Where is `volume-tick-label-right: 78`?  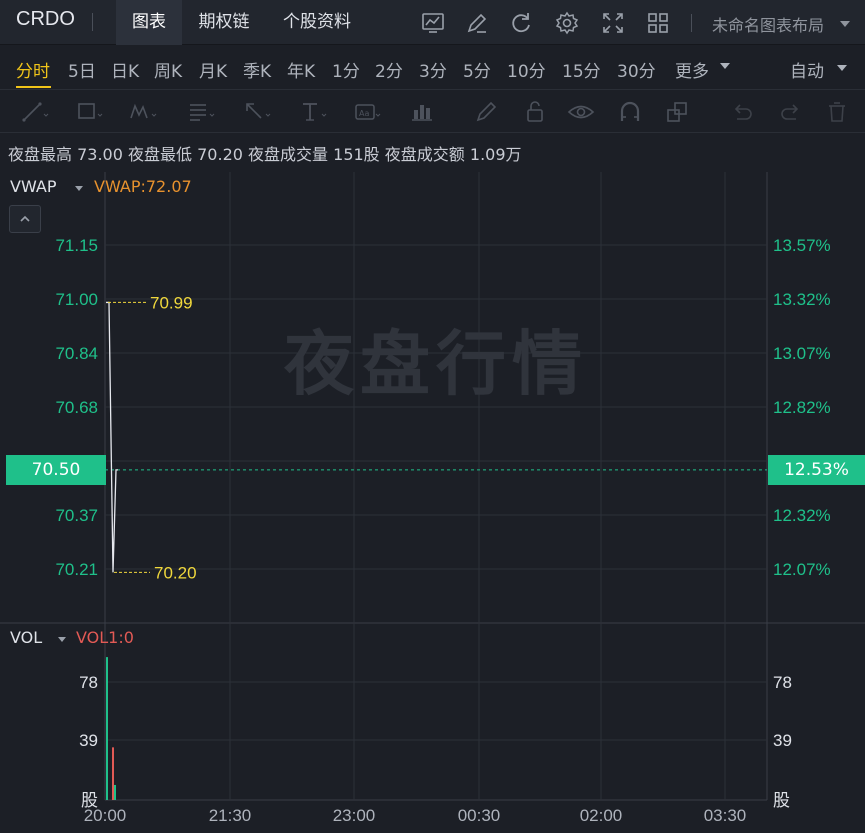
volume-tick-label-right: 78 is located at coordinates (782, 682).